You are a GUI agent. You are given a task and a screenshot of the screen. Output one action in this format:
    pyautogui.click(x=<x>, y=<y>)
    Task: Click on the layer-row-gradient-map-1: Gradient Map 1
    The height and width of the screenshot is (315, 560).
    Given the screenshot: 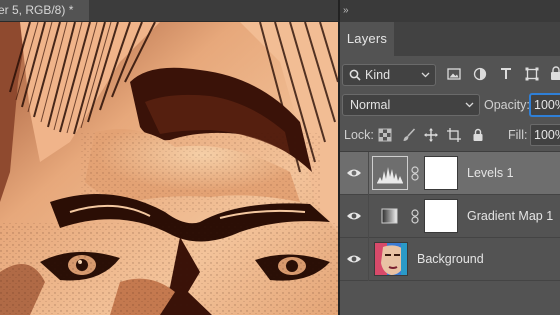 What is the action you would take?
    pyautogui.click(x=450, y=216)
    